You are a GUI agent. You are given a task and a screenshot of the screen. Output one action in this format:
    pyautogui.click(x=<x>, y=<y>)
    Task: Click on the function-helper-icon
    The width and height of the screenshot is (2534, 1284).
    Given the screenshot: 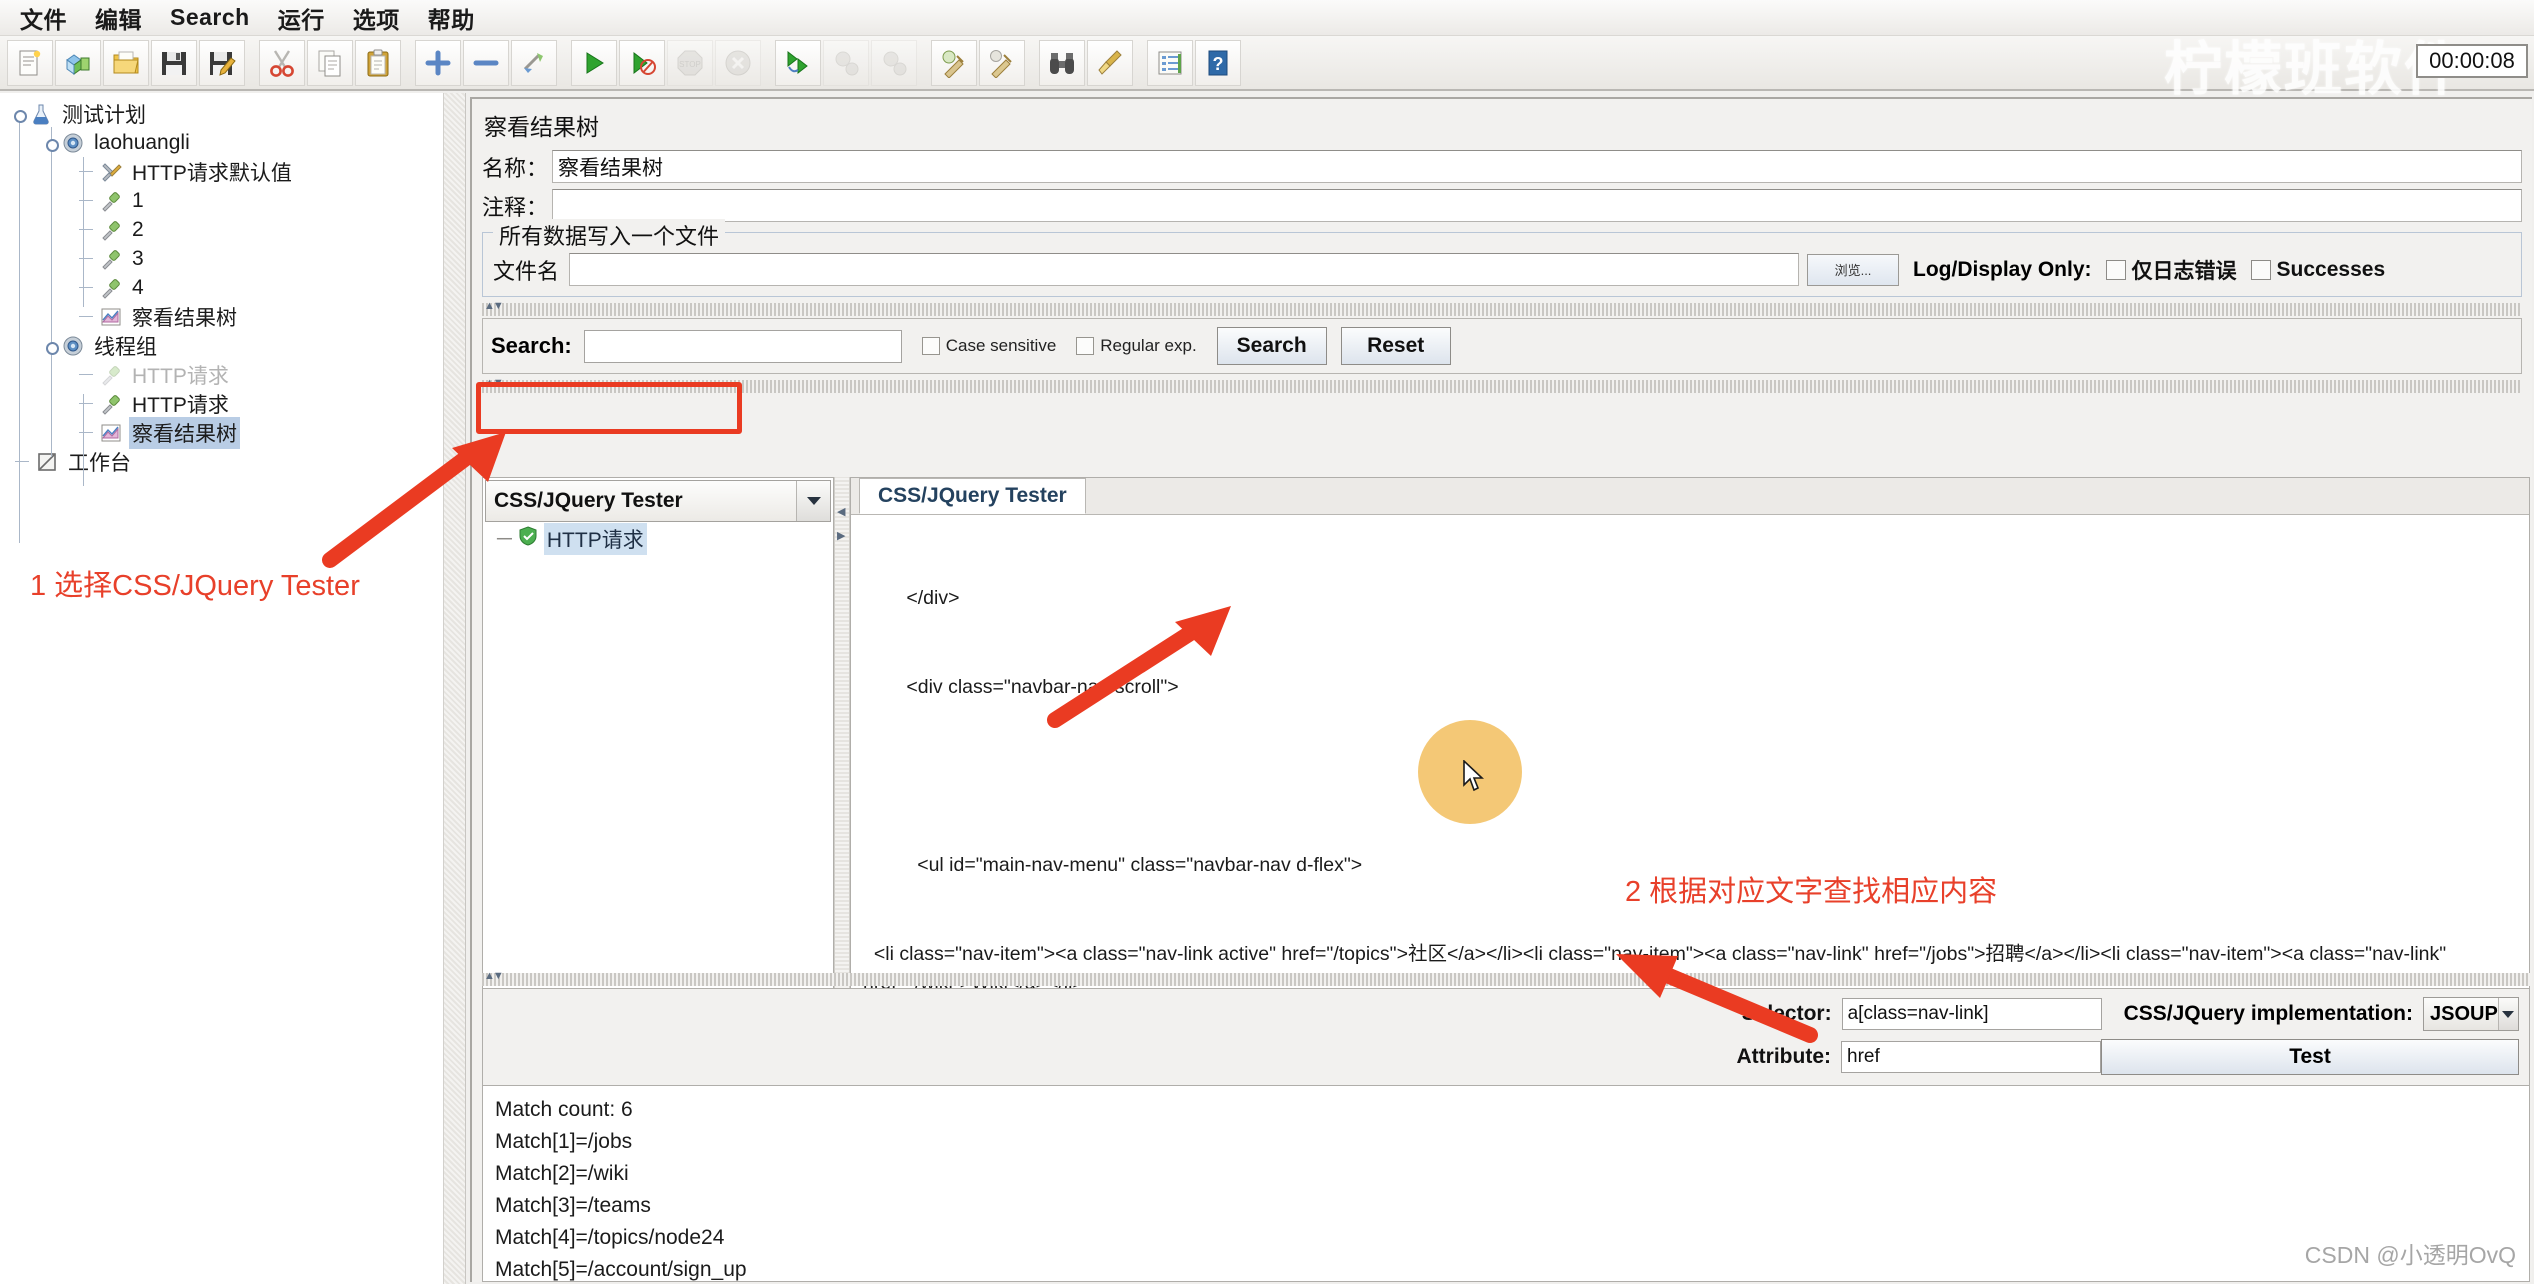 What is the action you would take?
    pyautogui.click(x=1170, y=62)
    